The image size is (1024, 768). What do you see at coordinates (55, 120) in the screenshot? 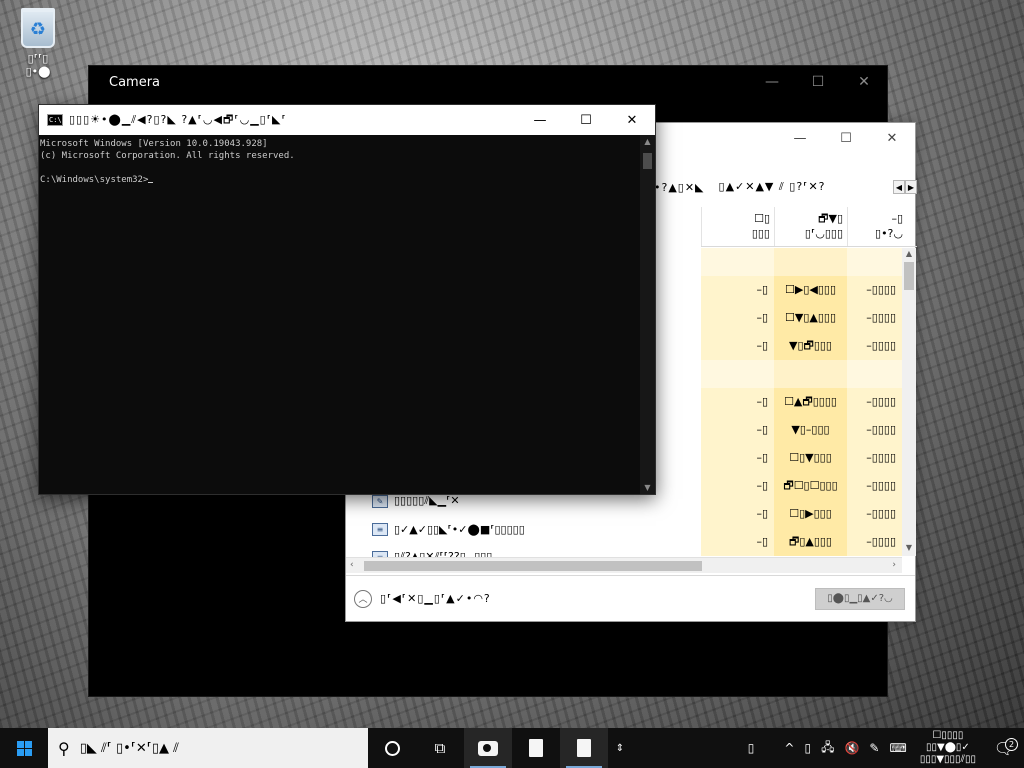
I see `cmd-app-icon: C:\` at bounding box center [55, 120].